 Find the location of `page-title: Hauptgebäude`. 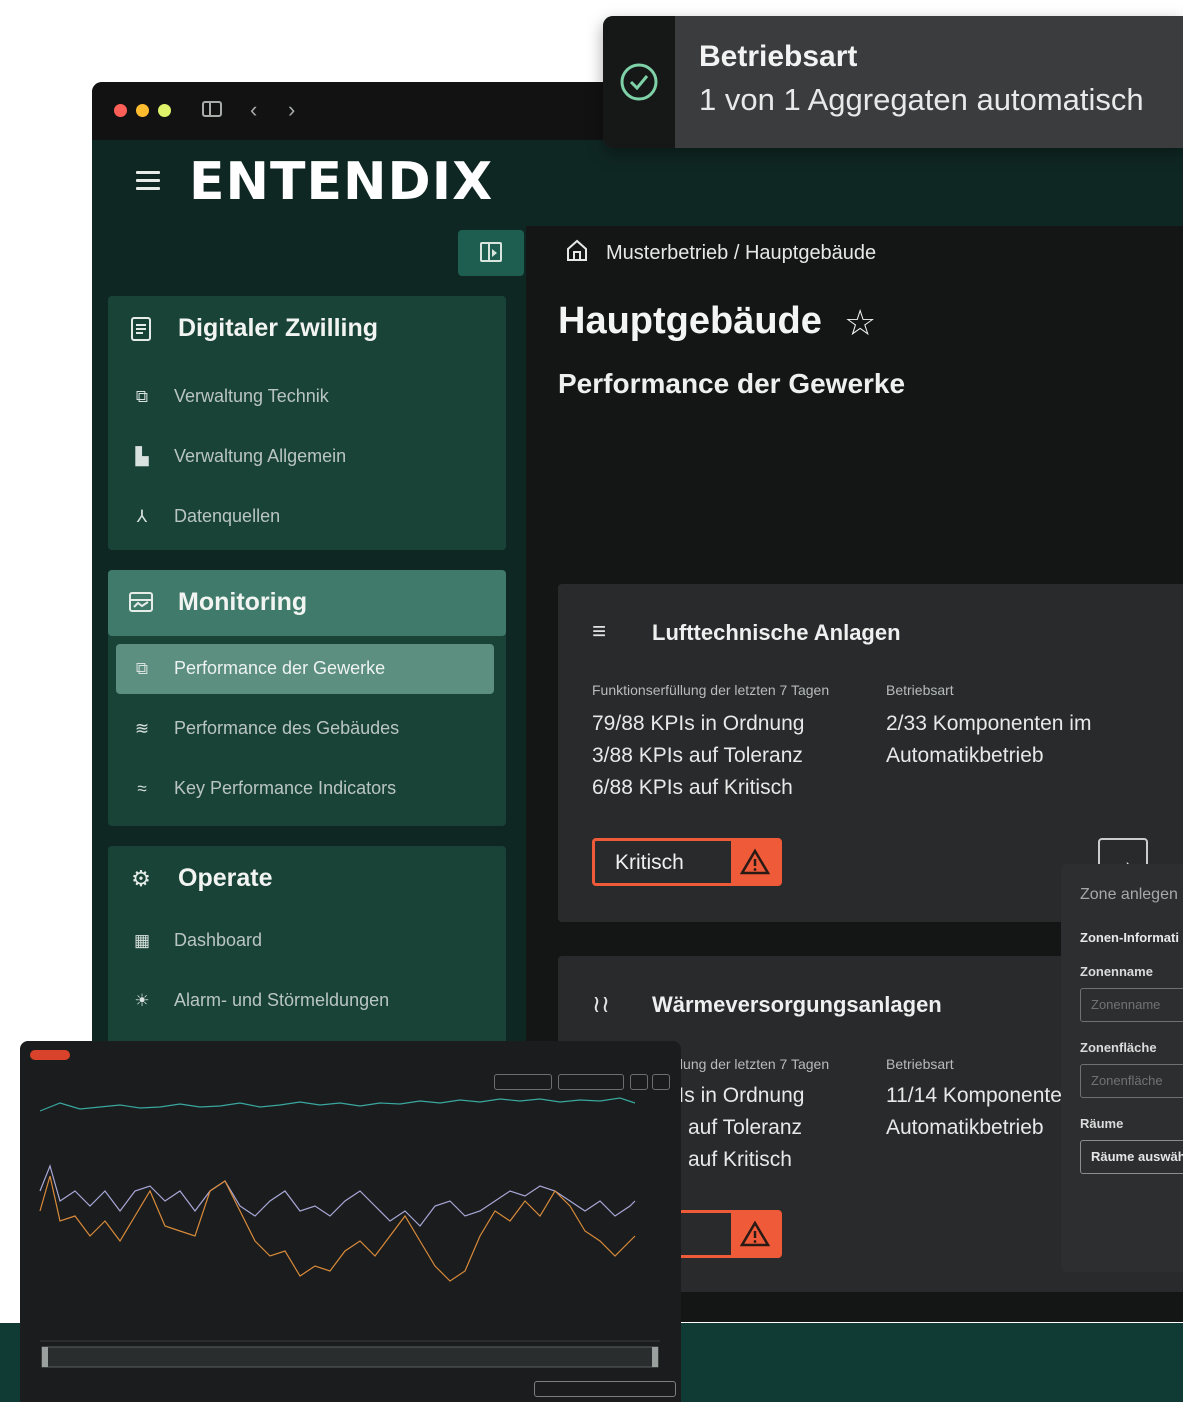

page-title: Hauptgebäude is located at coordinates (690, 321).